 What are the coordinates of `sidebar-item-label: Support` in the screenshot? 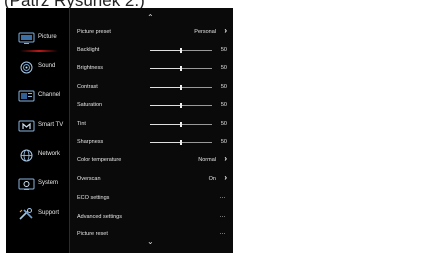 It's located at (49, 213).